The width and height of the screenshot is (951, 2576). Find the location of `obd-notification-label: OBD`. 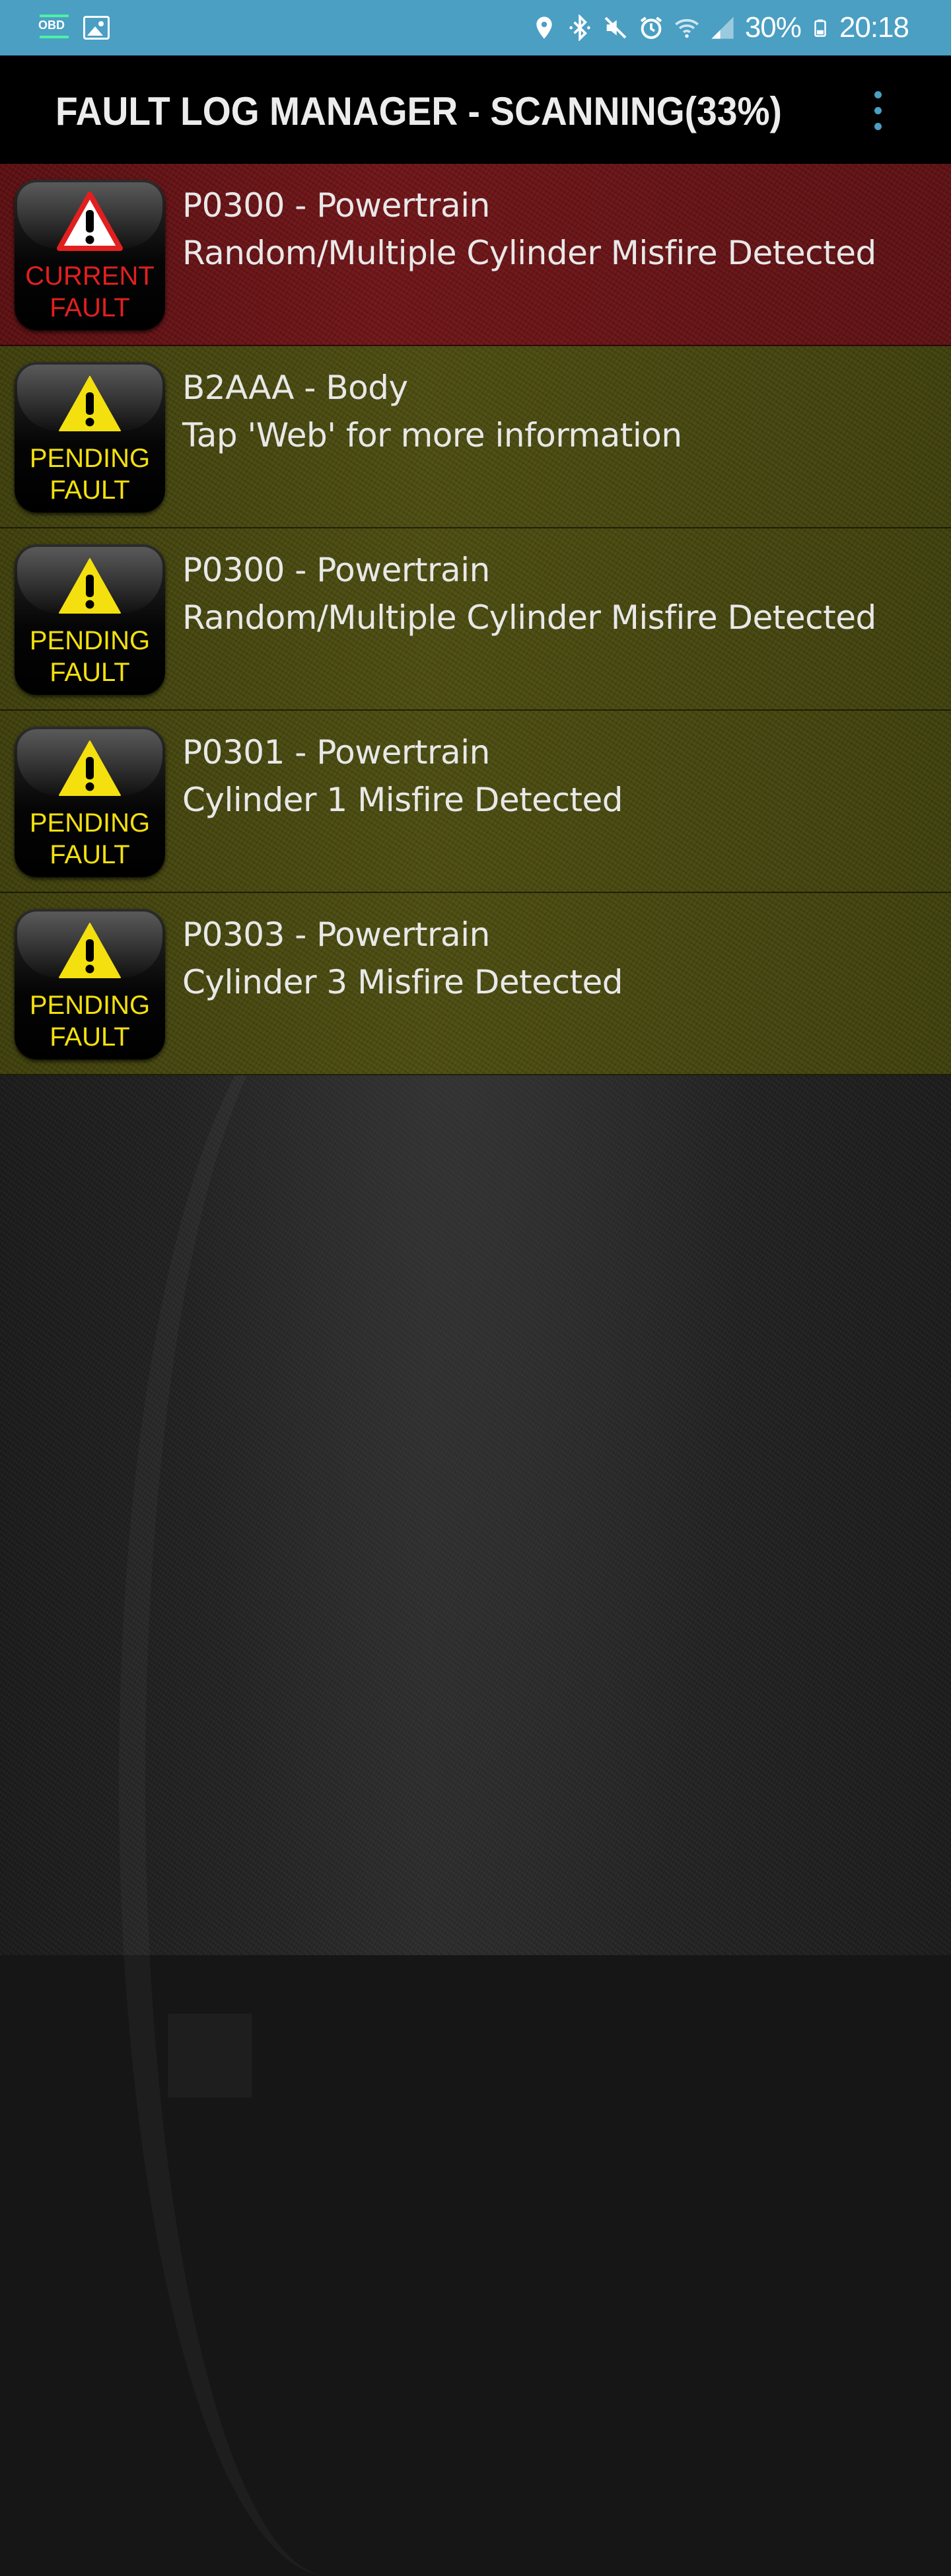

obd-notification-label: OBD is located at coordinates (51, 25).